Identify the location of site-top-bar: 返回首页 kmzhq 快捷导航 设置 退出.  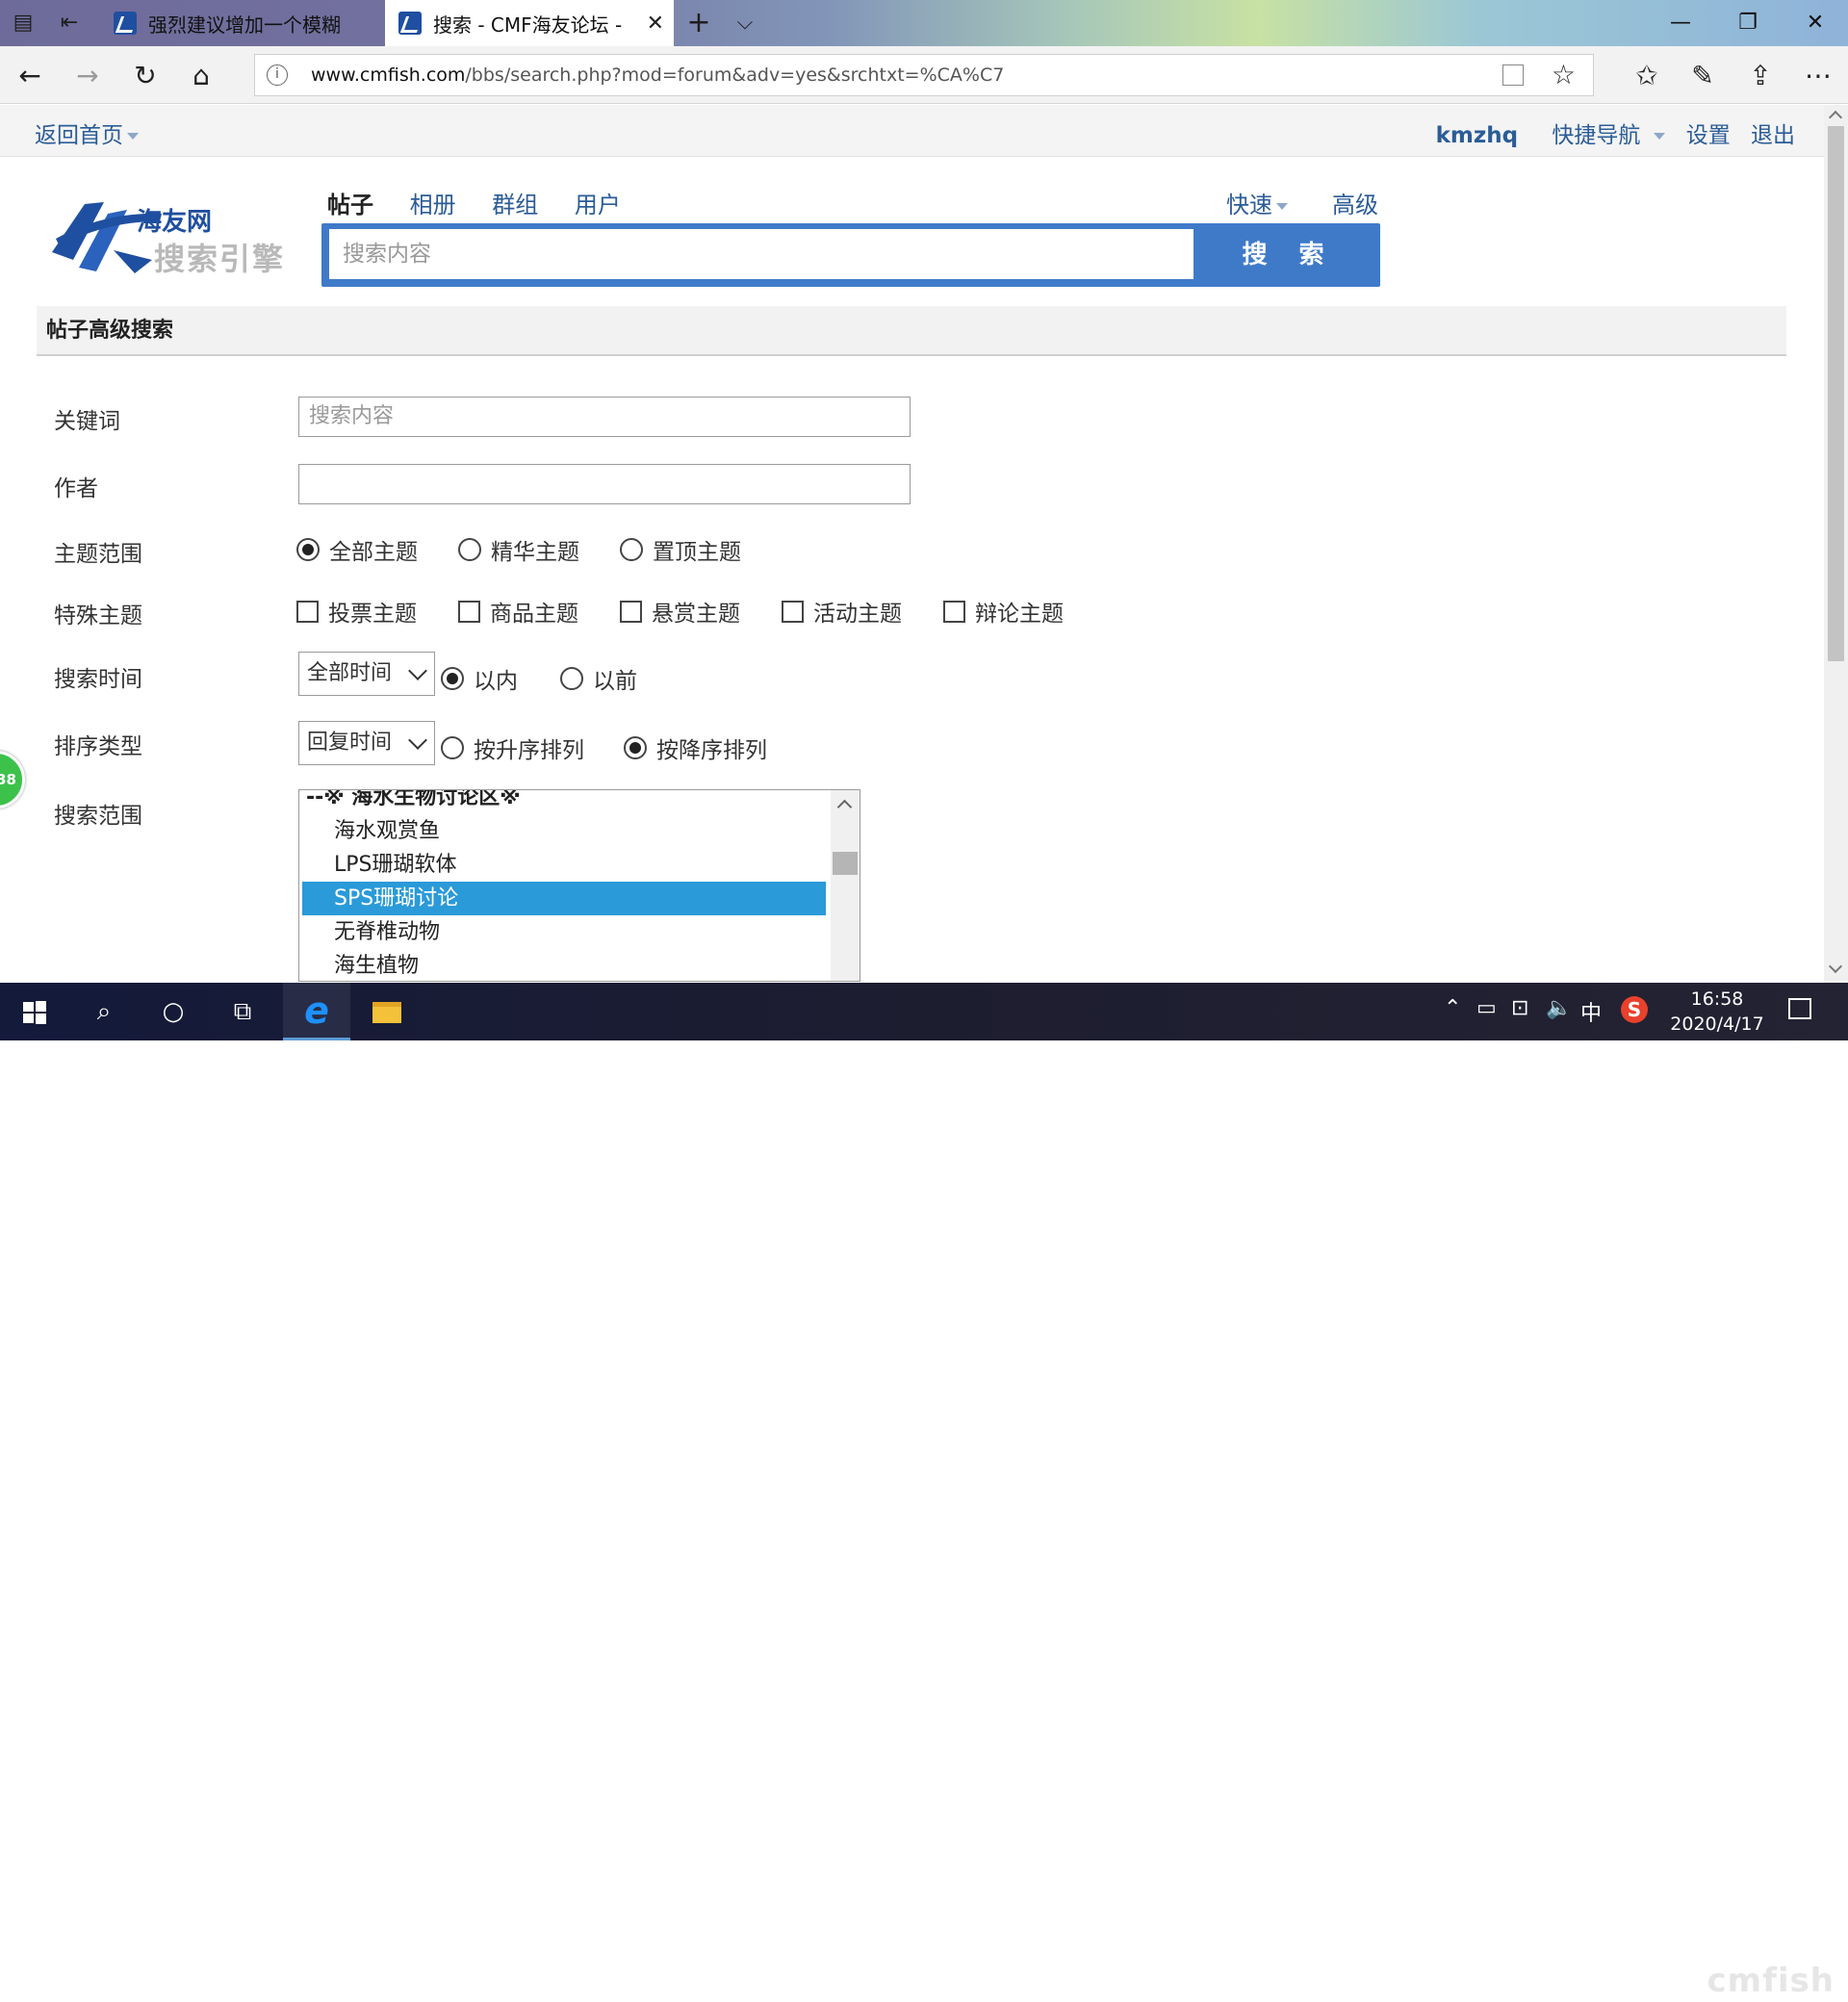
(912, 131).